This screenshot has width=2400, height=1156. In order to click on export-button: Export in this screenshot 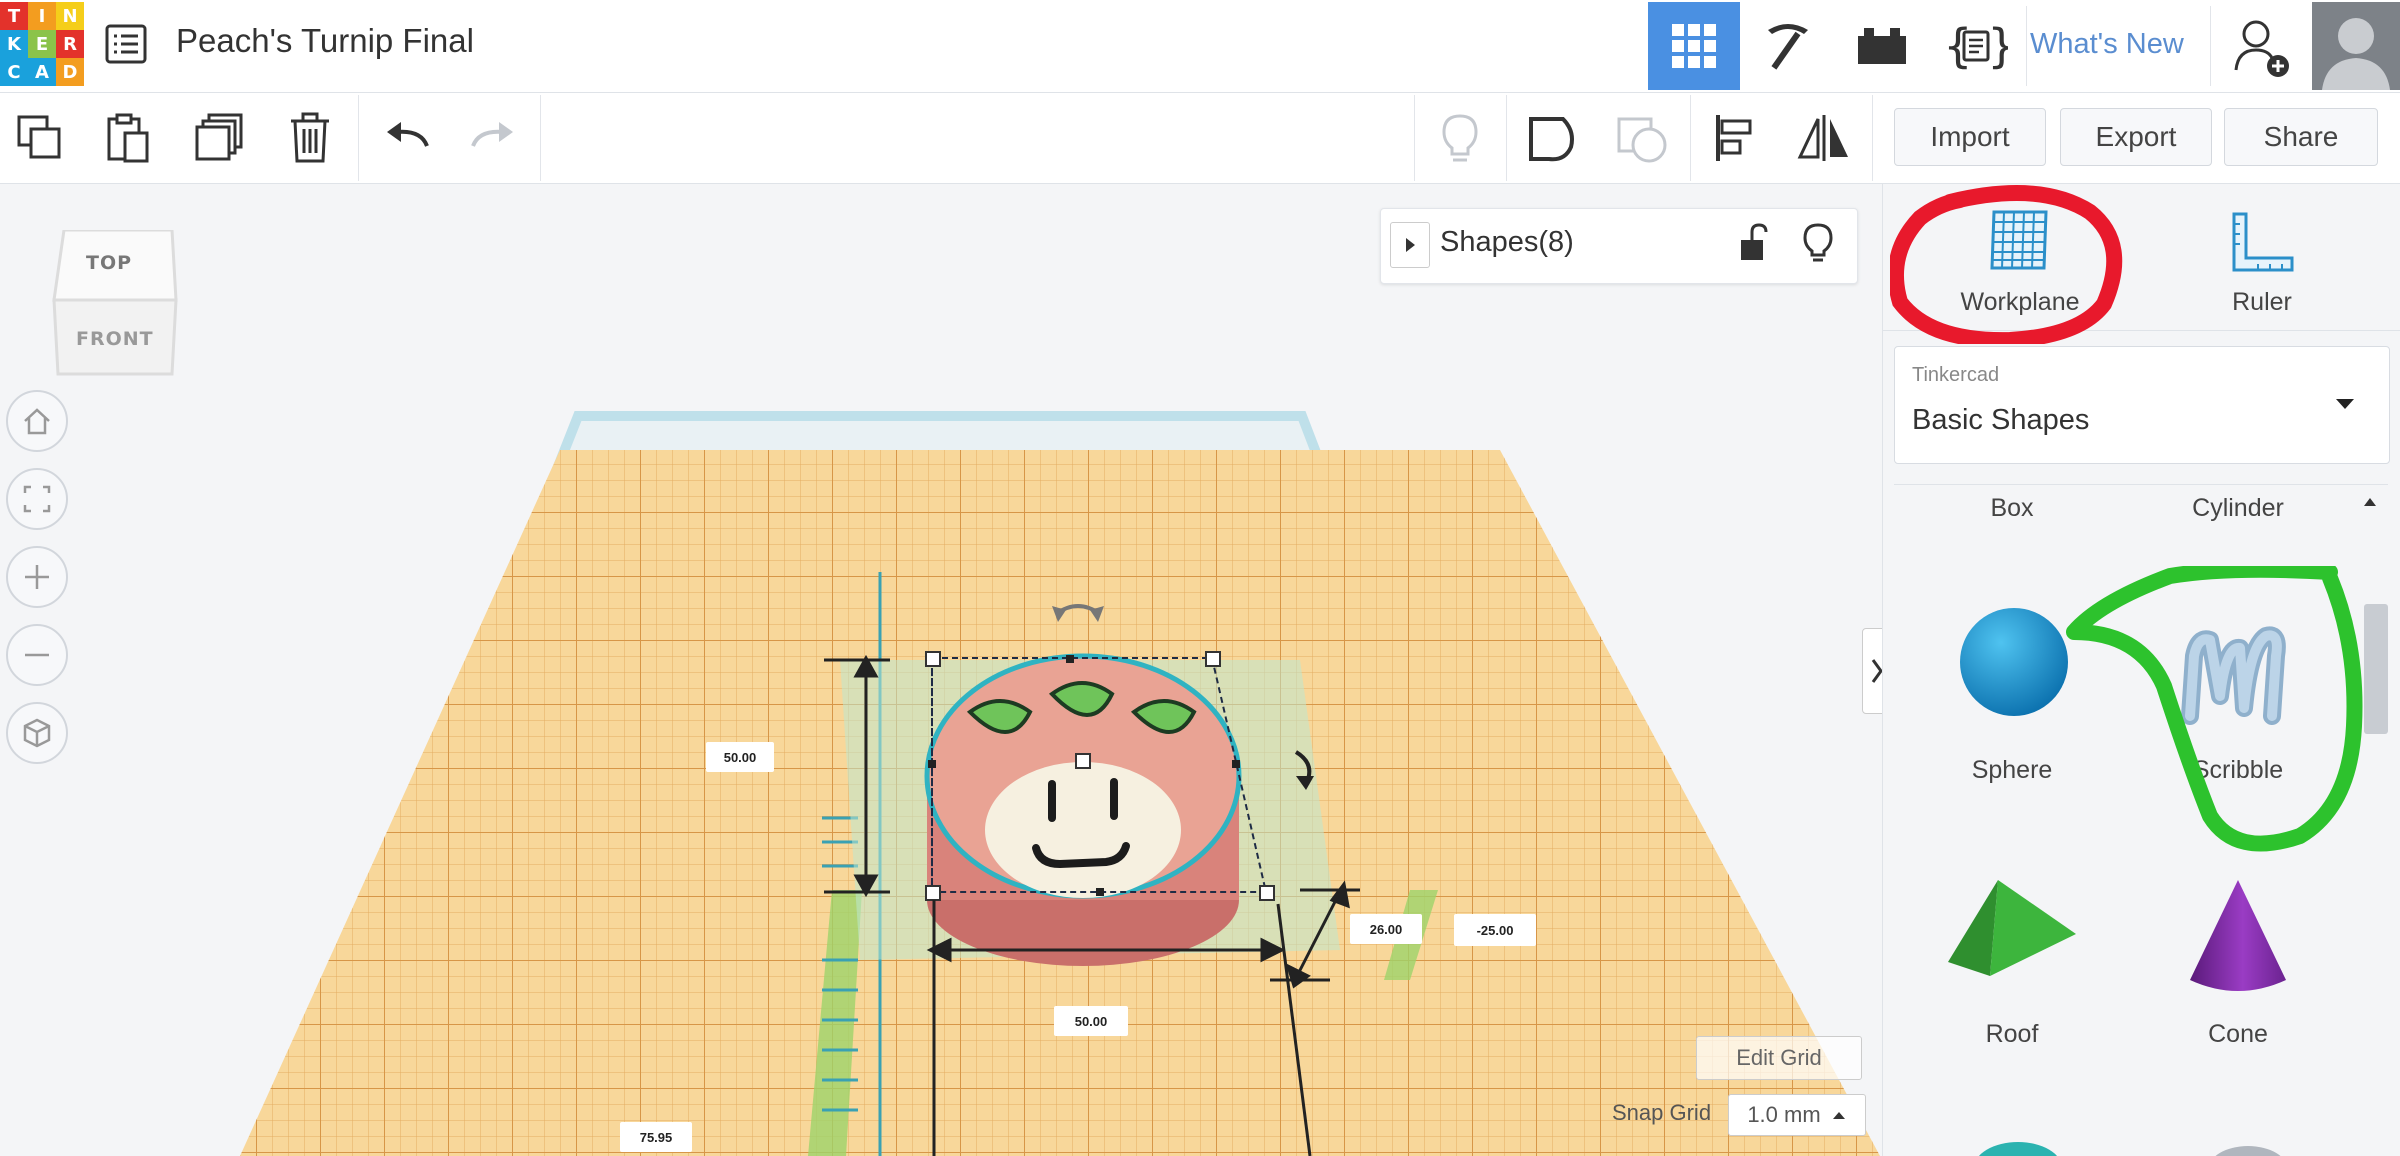, I will do `click(2136, 137)`.